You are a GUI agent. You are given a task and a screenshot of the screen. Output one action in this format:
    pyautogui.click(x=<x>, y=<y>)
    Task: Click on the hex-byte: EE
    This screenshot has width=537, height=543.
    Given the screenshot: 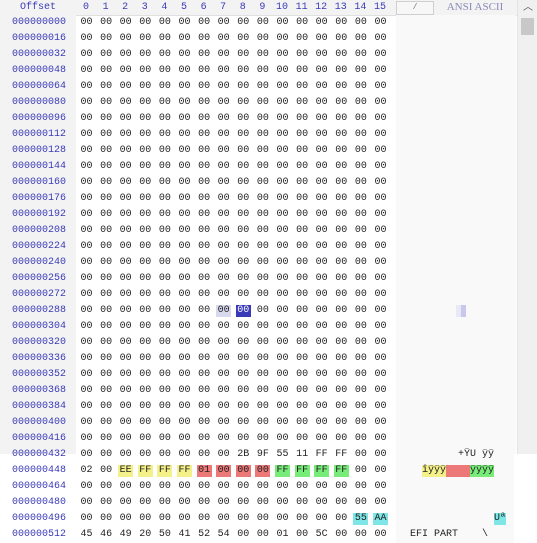 What is the action you would take?
    pyautogui.click(x=126, y=471)
    